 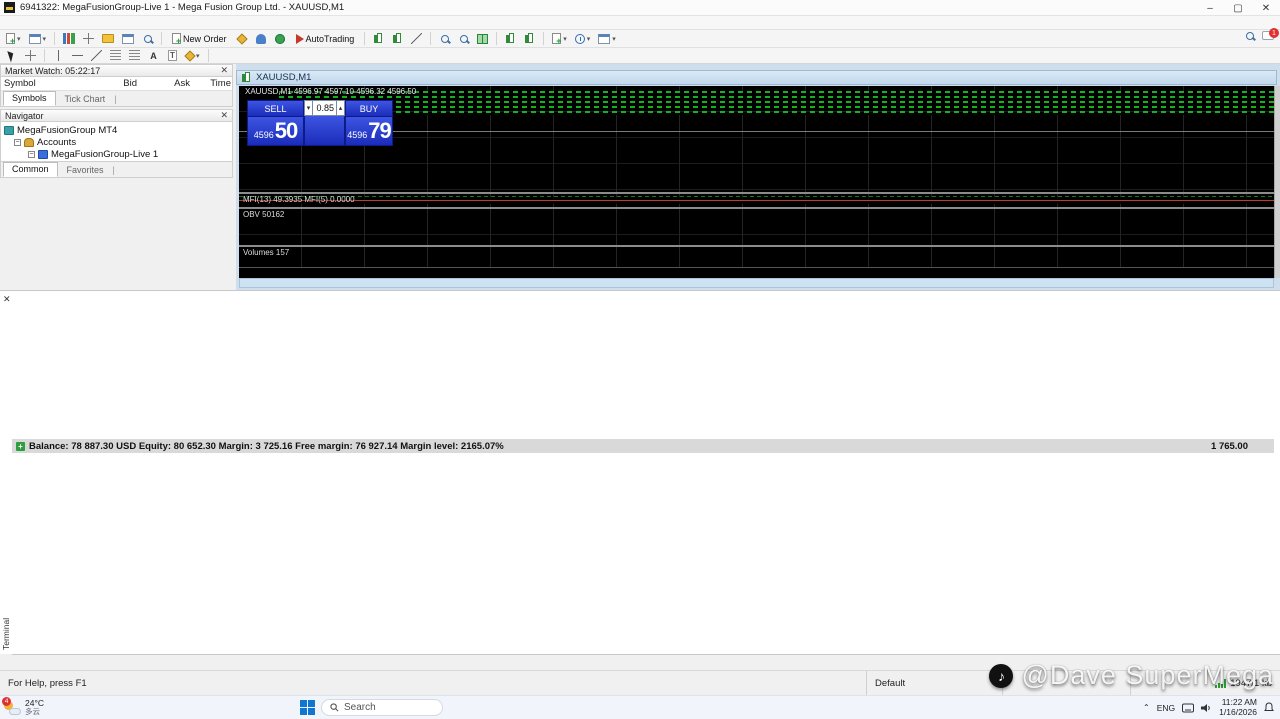 I want to click on zoom-in-button, so click(x=444, y=38).